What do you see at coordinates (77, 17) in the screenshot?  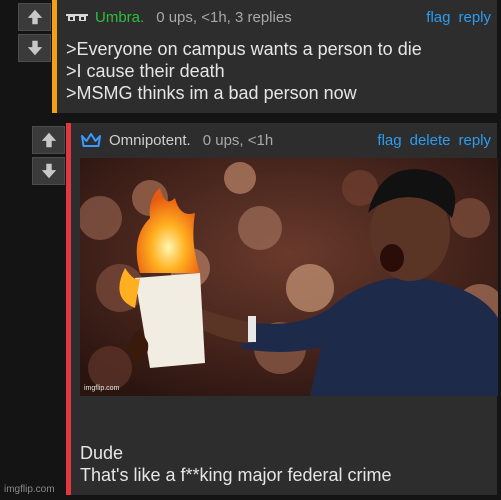 I see `pixel-glasses-icon` at bounding box center [77, 17].